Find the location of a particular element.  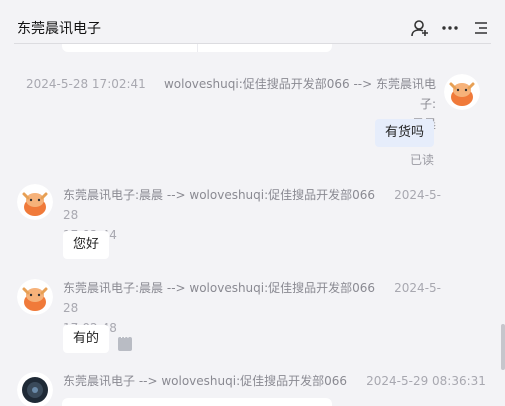

message-meta: 2024-5-28 17:02:41 is located at coordinates (86, 84).